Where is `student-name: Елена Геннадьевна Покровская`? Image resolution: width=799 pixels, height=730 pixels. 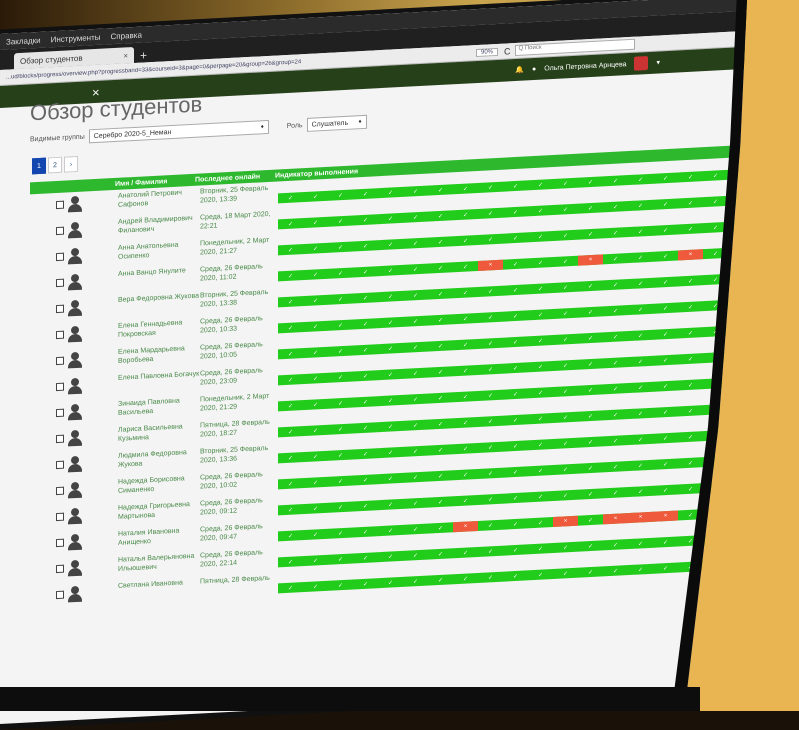
student-name: Елена Геннадьевна Покровская is located at coordinates (159, 329).